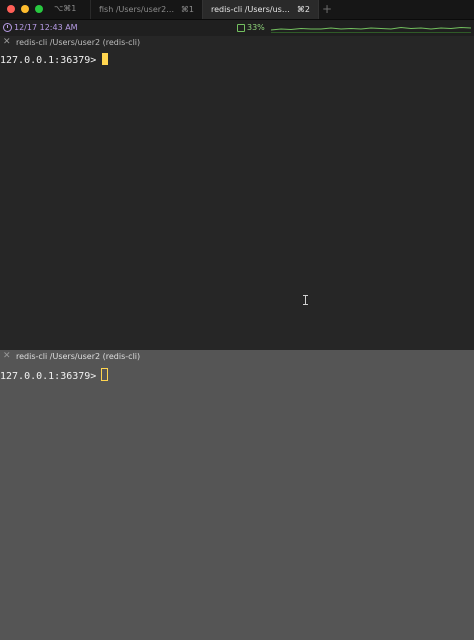 The width and height of the screenshot is (474, 640). I want to click on clock-icon, so click(7, 27).